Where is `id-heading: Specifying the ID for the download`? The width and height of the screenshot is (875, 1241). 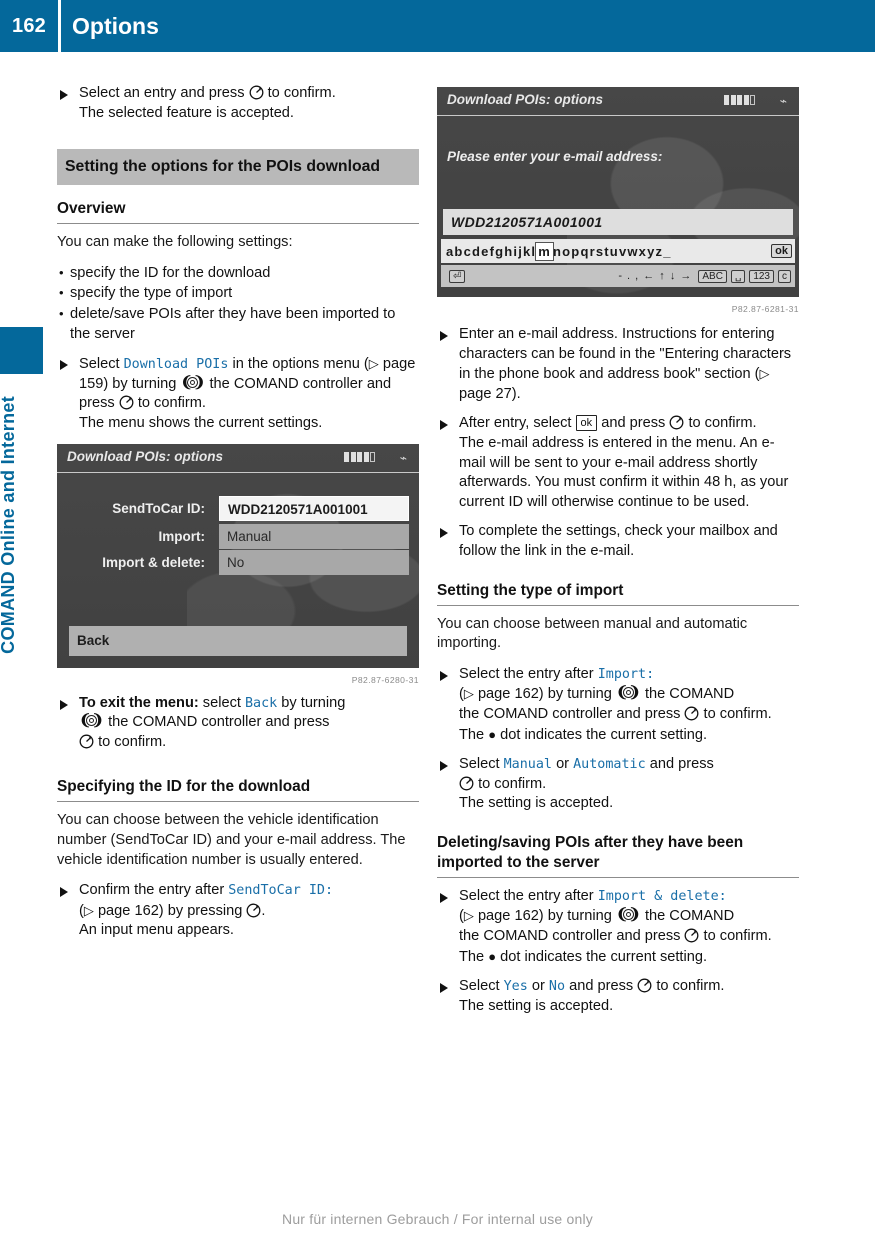 id-heading: Specifying the ID for the download is located at coordinates (238, 790).